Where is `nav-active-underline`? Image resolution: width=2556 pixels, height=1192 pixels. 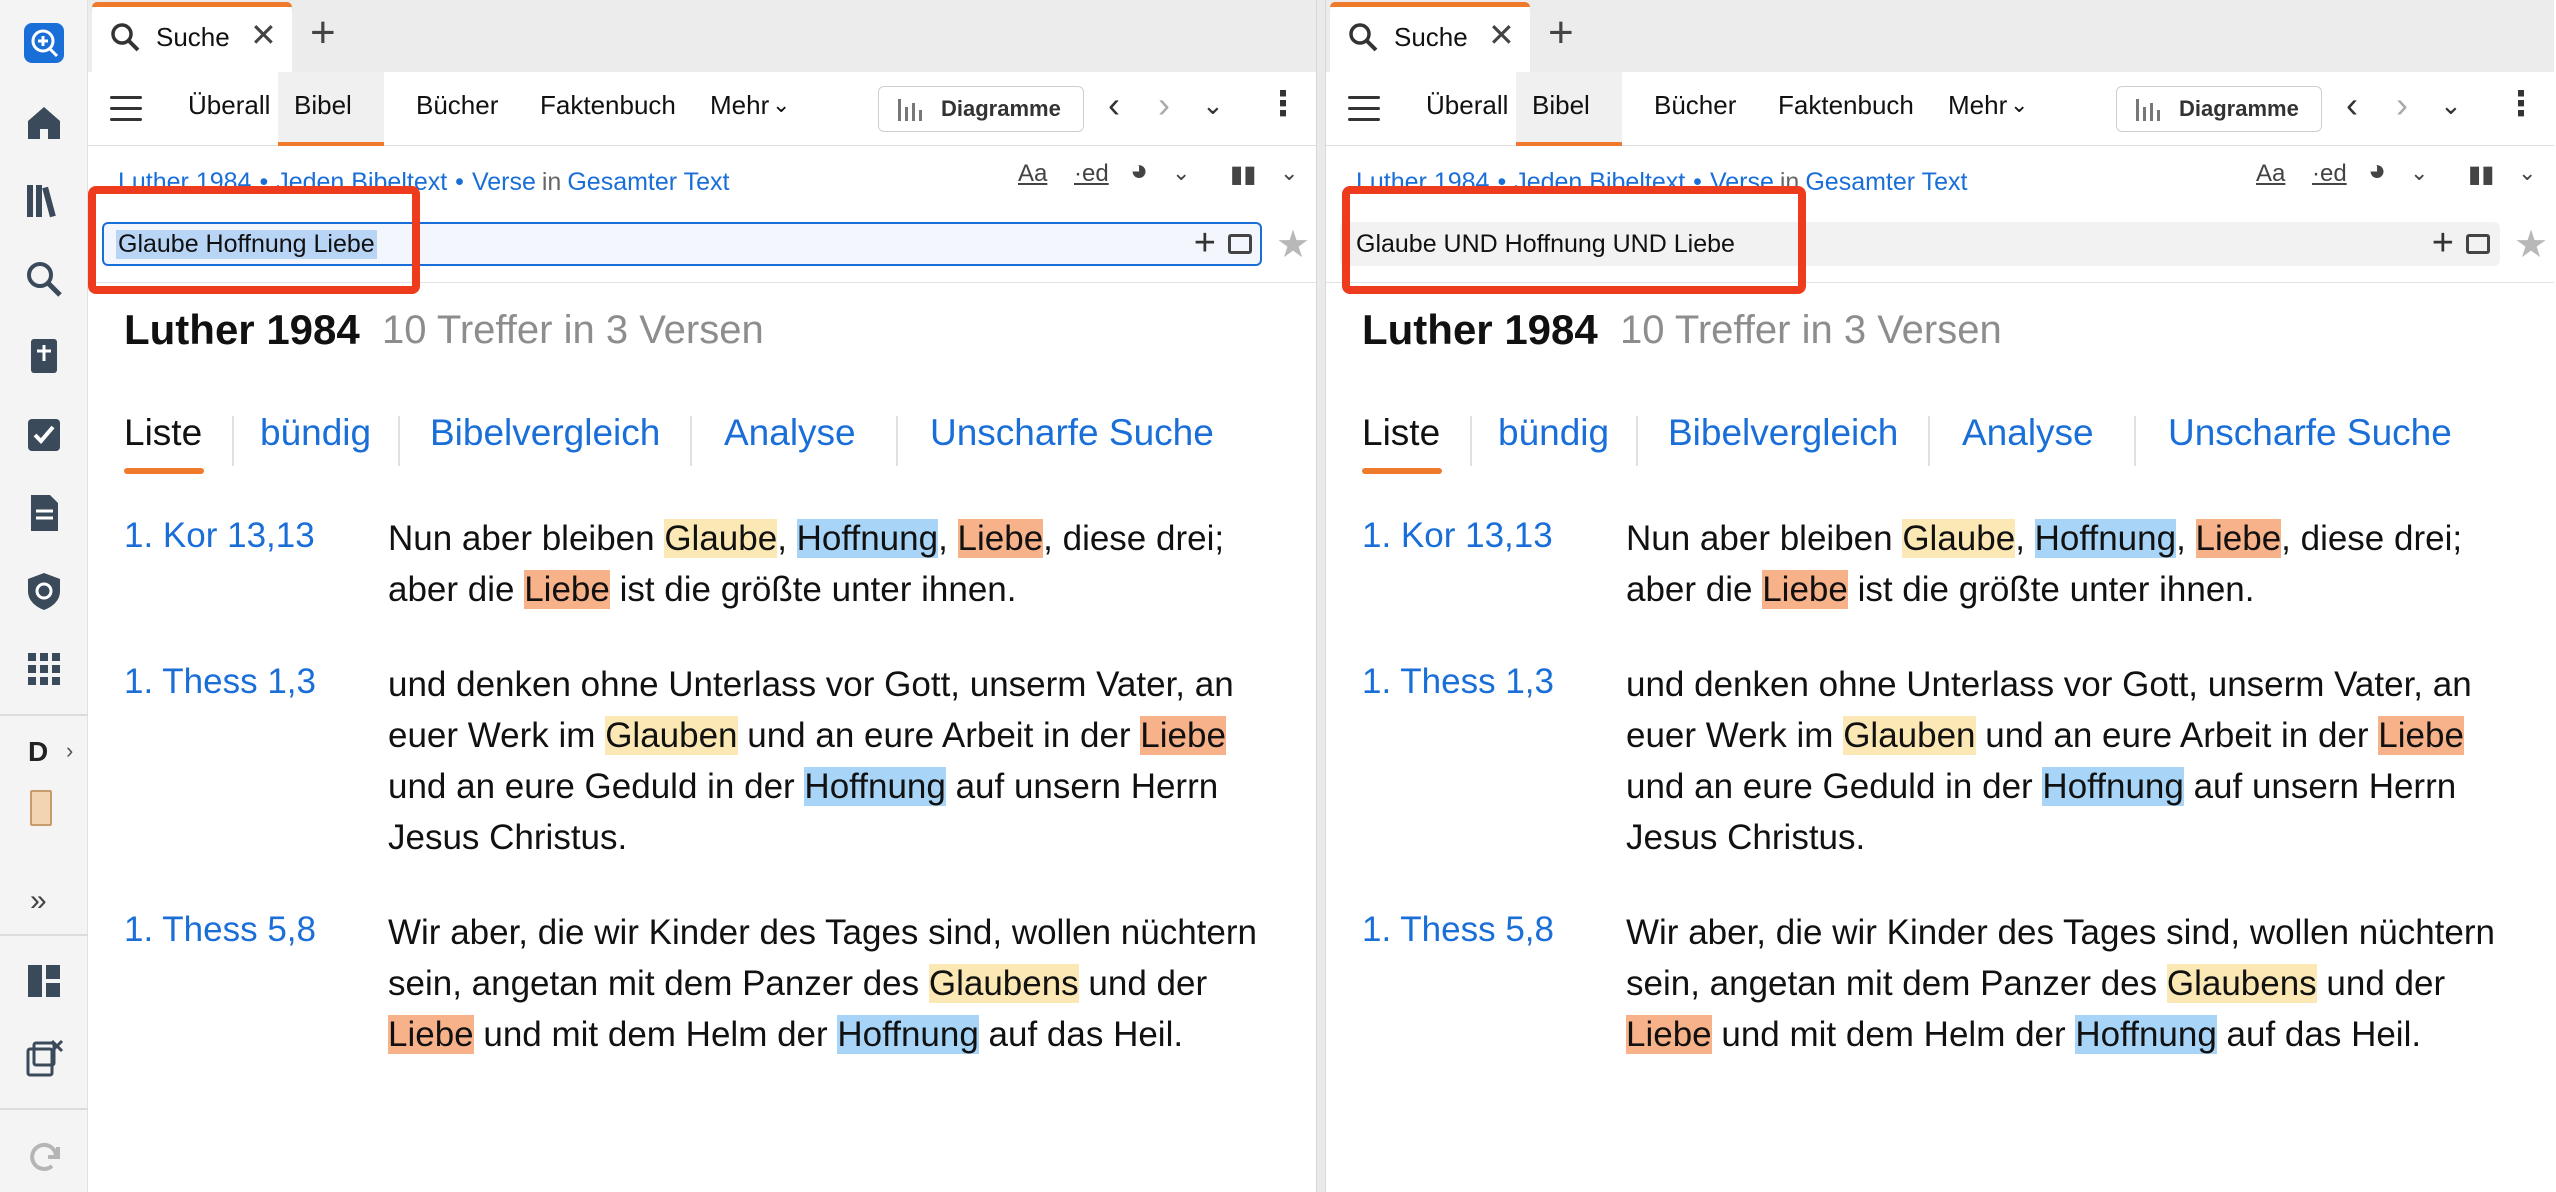
nav-active-underline is located at coordinates (1569, 144).